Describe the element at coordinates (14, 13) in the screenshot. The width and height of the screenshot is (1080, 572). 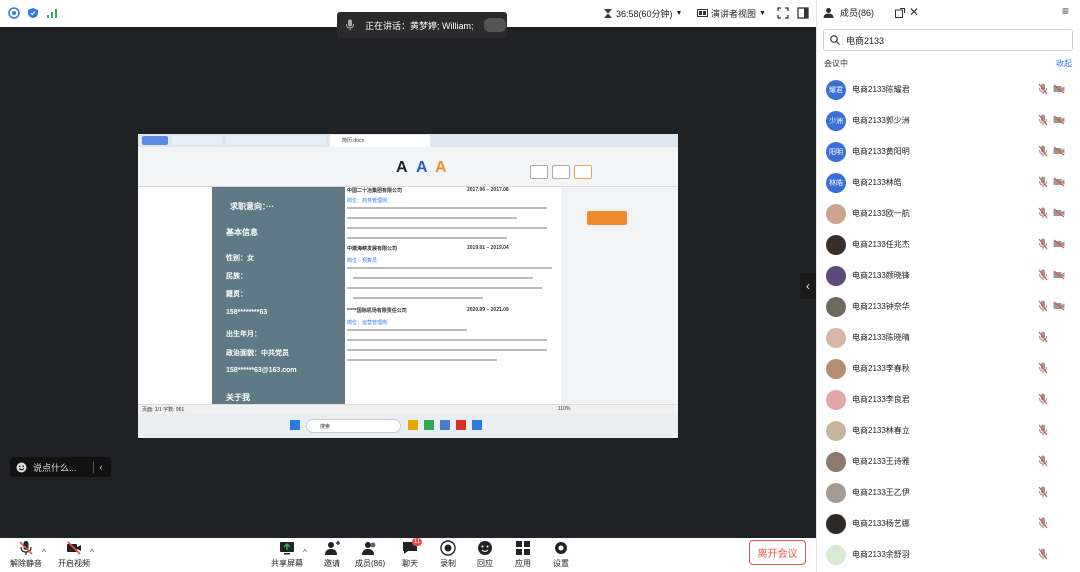
I see `network-status-icon` at that location.